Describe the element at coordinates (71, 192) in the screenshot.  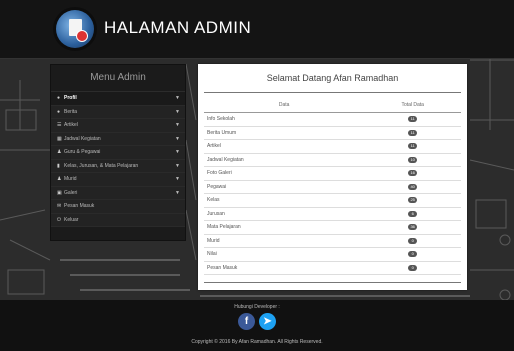
I see `sidebar-item-label: Galeri` at that location.